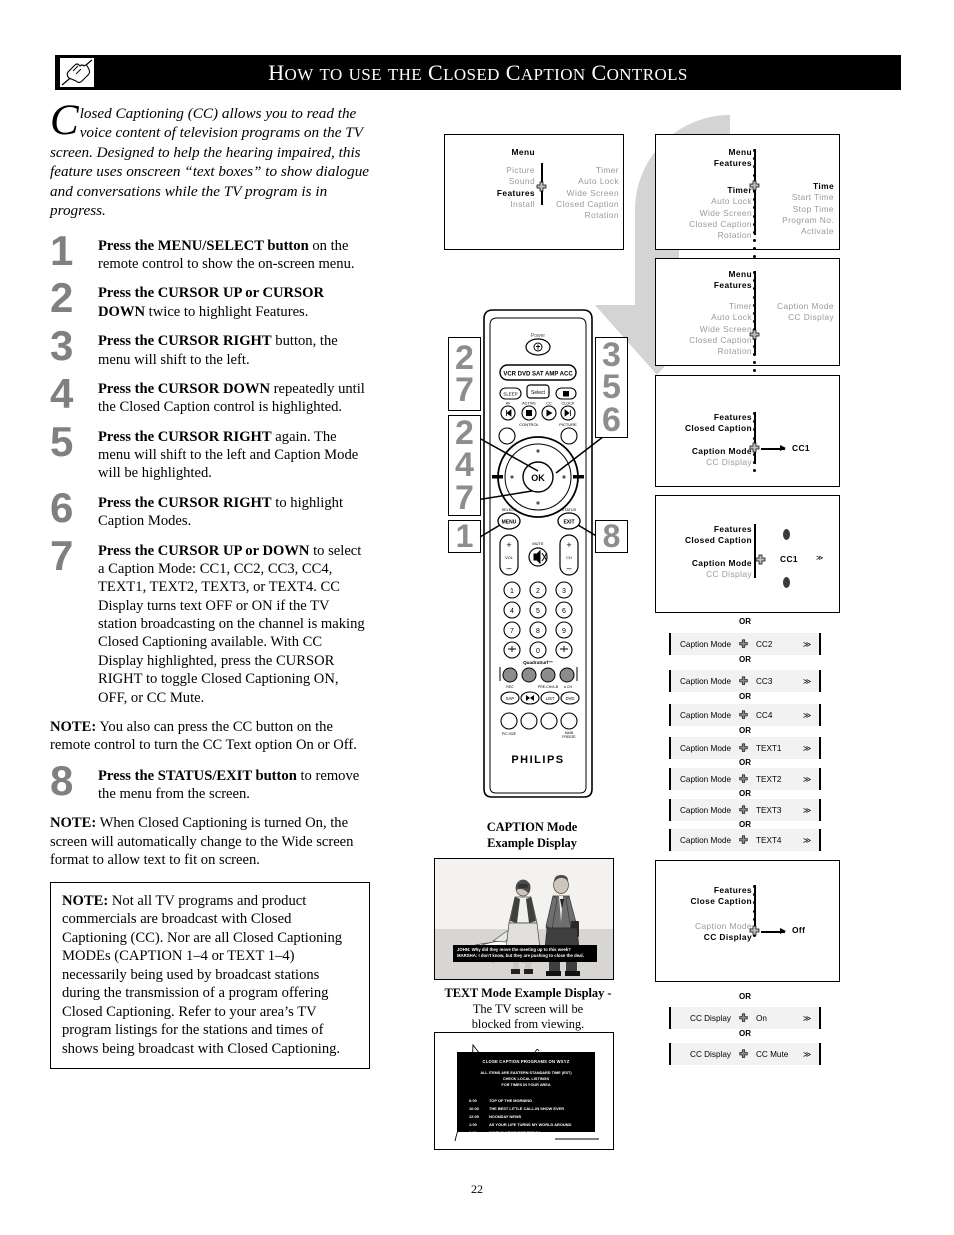 This screenshot has width=954, height=1235. What do you see at coordinates (745, 644) in the screenshot?
I see `option-row-cc2: Caption Mode CC2 ≫` at bounding box center [745, 644].